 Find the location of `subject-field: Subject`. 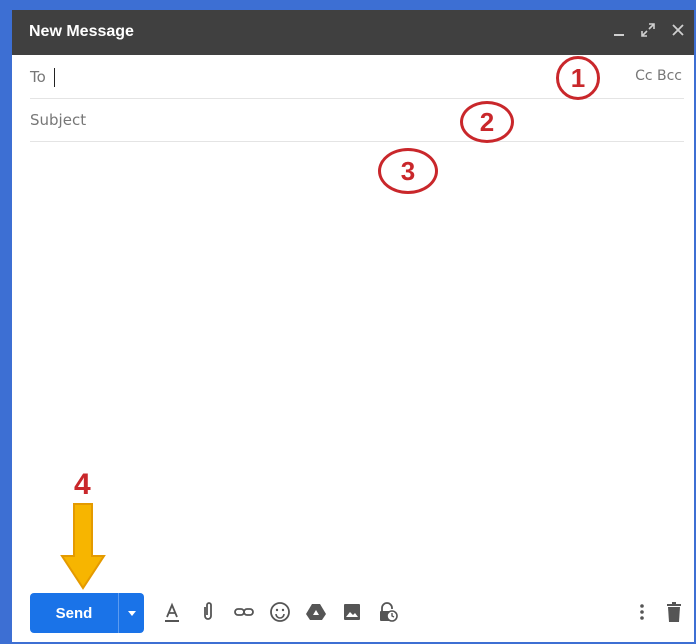

subject-field: Subject is located at coordinates (357, 120).